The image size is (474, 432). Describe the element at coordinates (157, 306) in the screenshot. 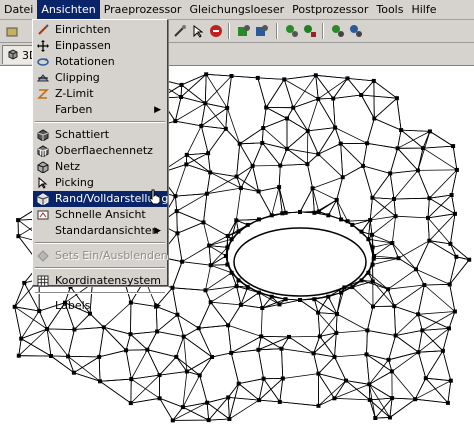

I see `submenu-arrow-icon: ▶` at that location.